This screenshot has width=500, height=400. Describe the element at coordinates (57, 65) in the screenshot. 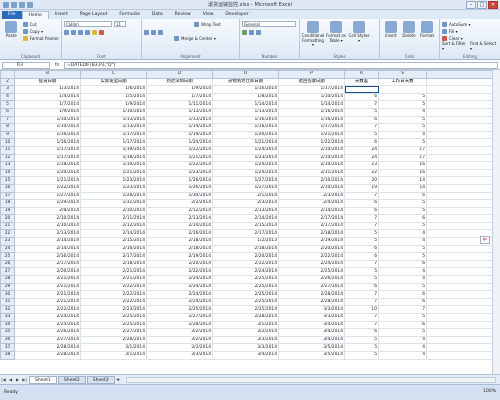

I see `insert-function-button: fx` at that location.